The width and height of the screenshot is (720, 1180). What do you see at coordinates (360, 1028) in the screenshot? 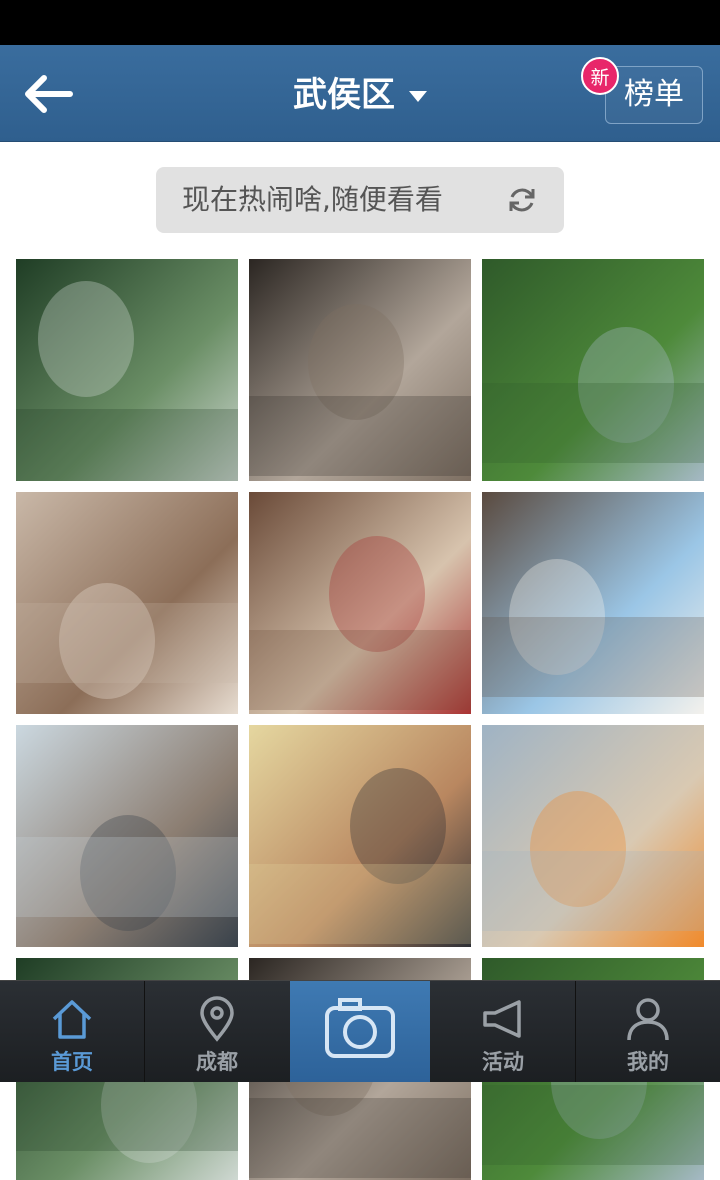
I see `camera-icon` at bounding box center [360, 1028].